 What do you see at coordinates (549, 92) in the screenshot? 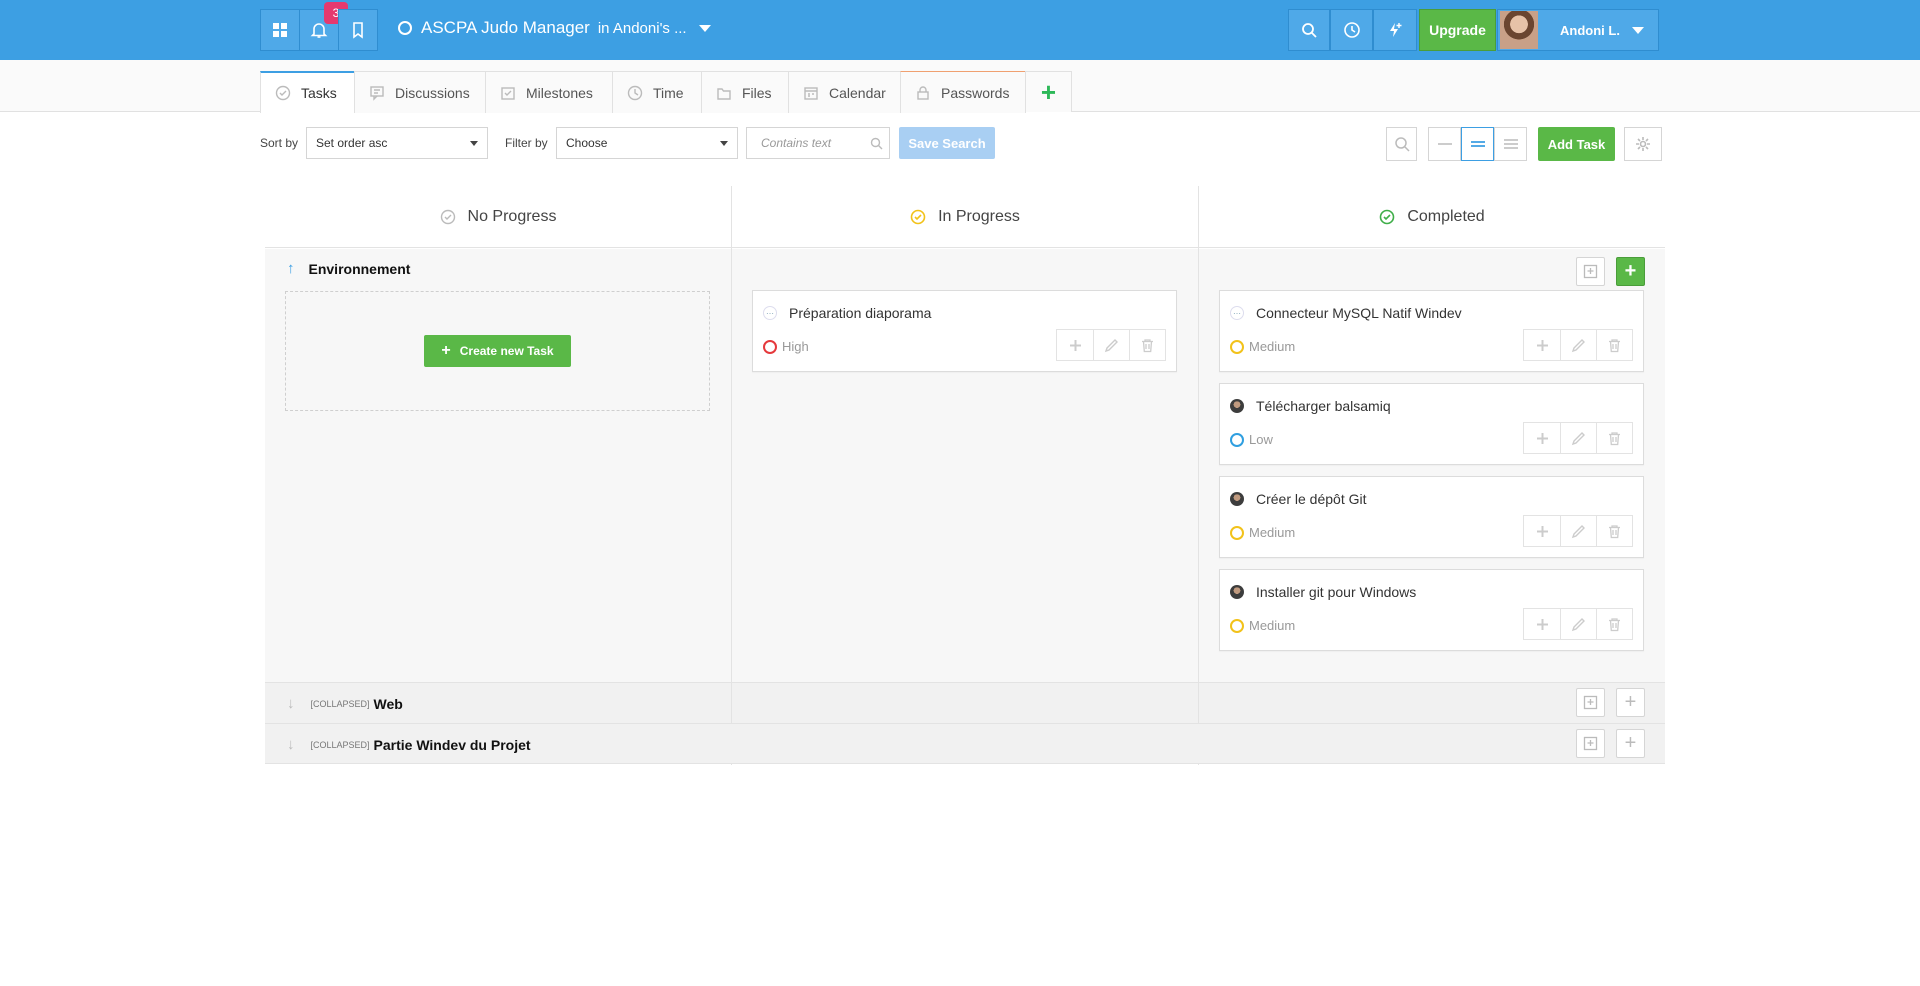
I see `tab-milestones: Milestones` at bounding box center [549, 92].